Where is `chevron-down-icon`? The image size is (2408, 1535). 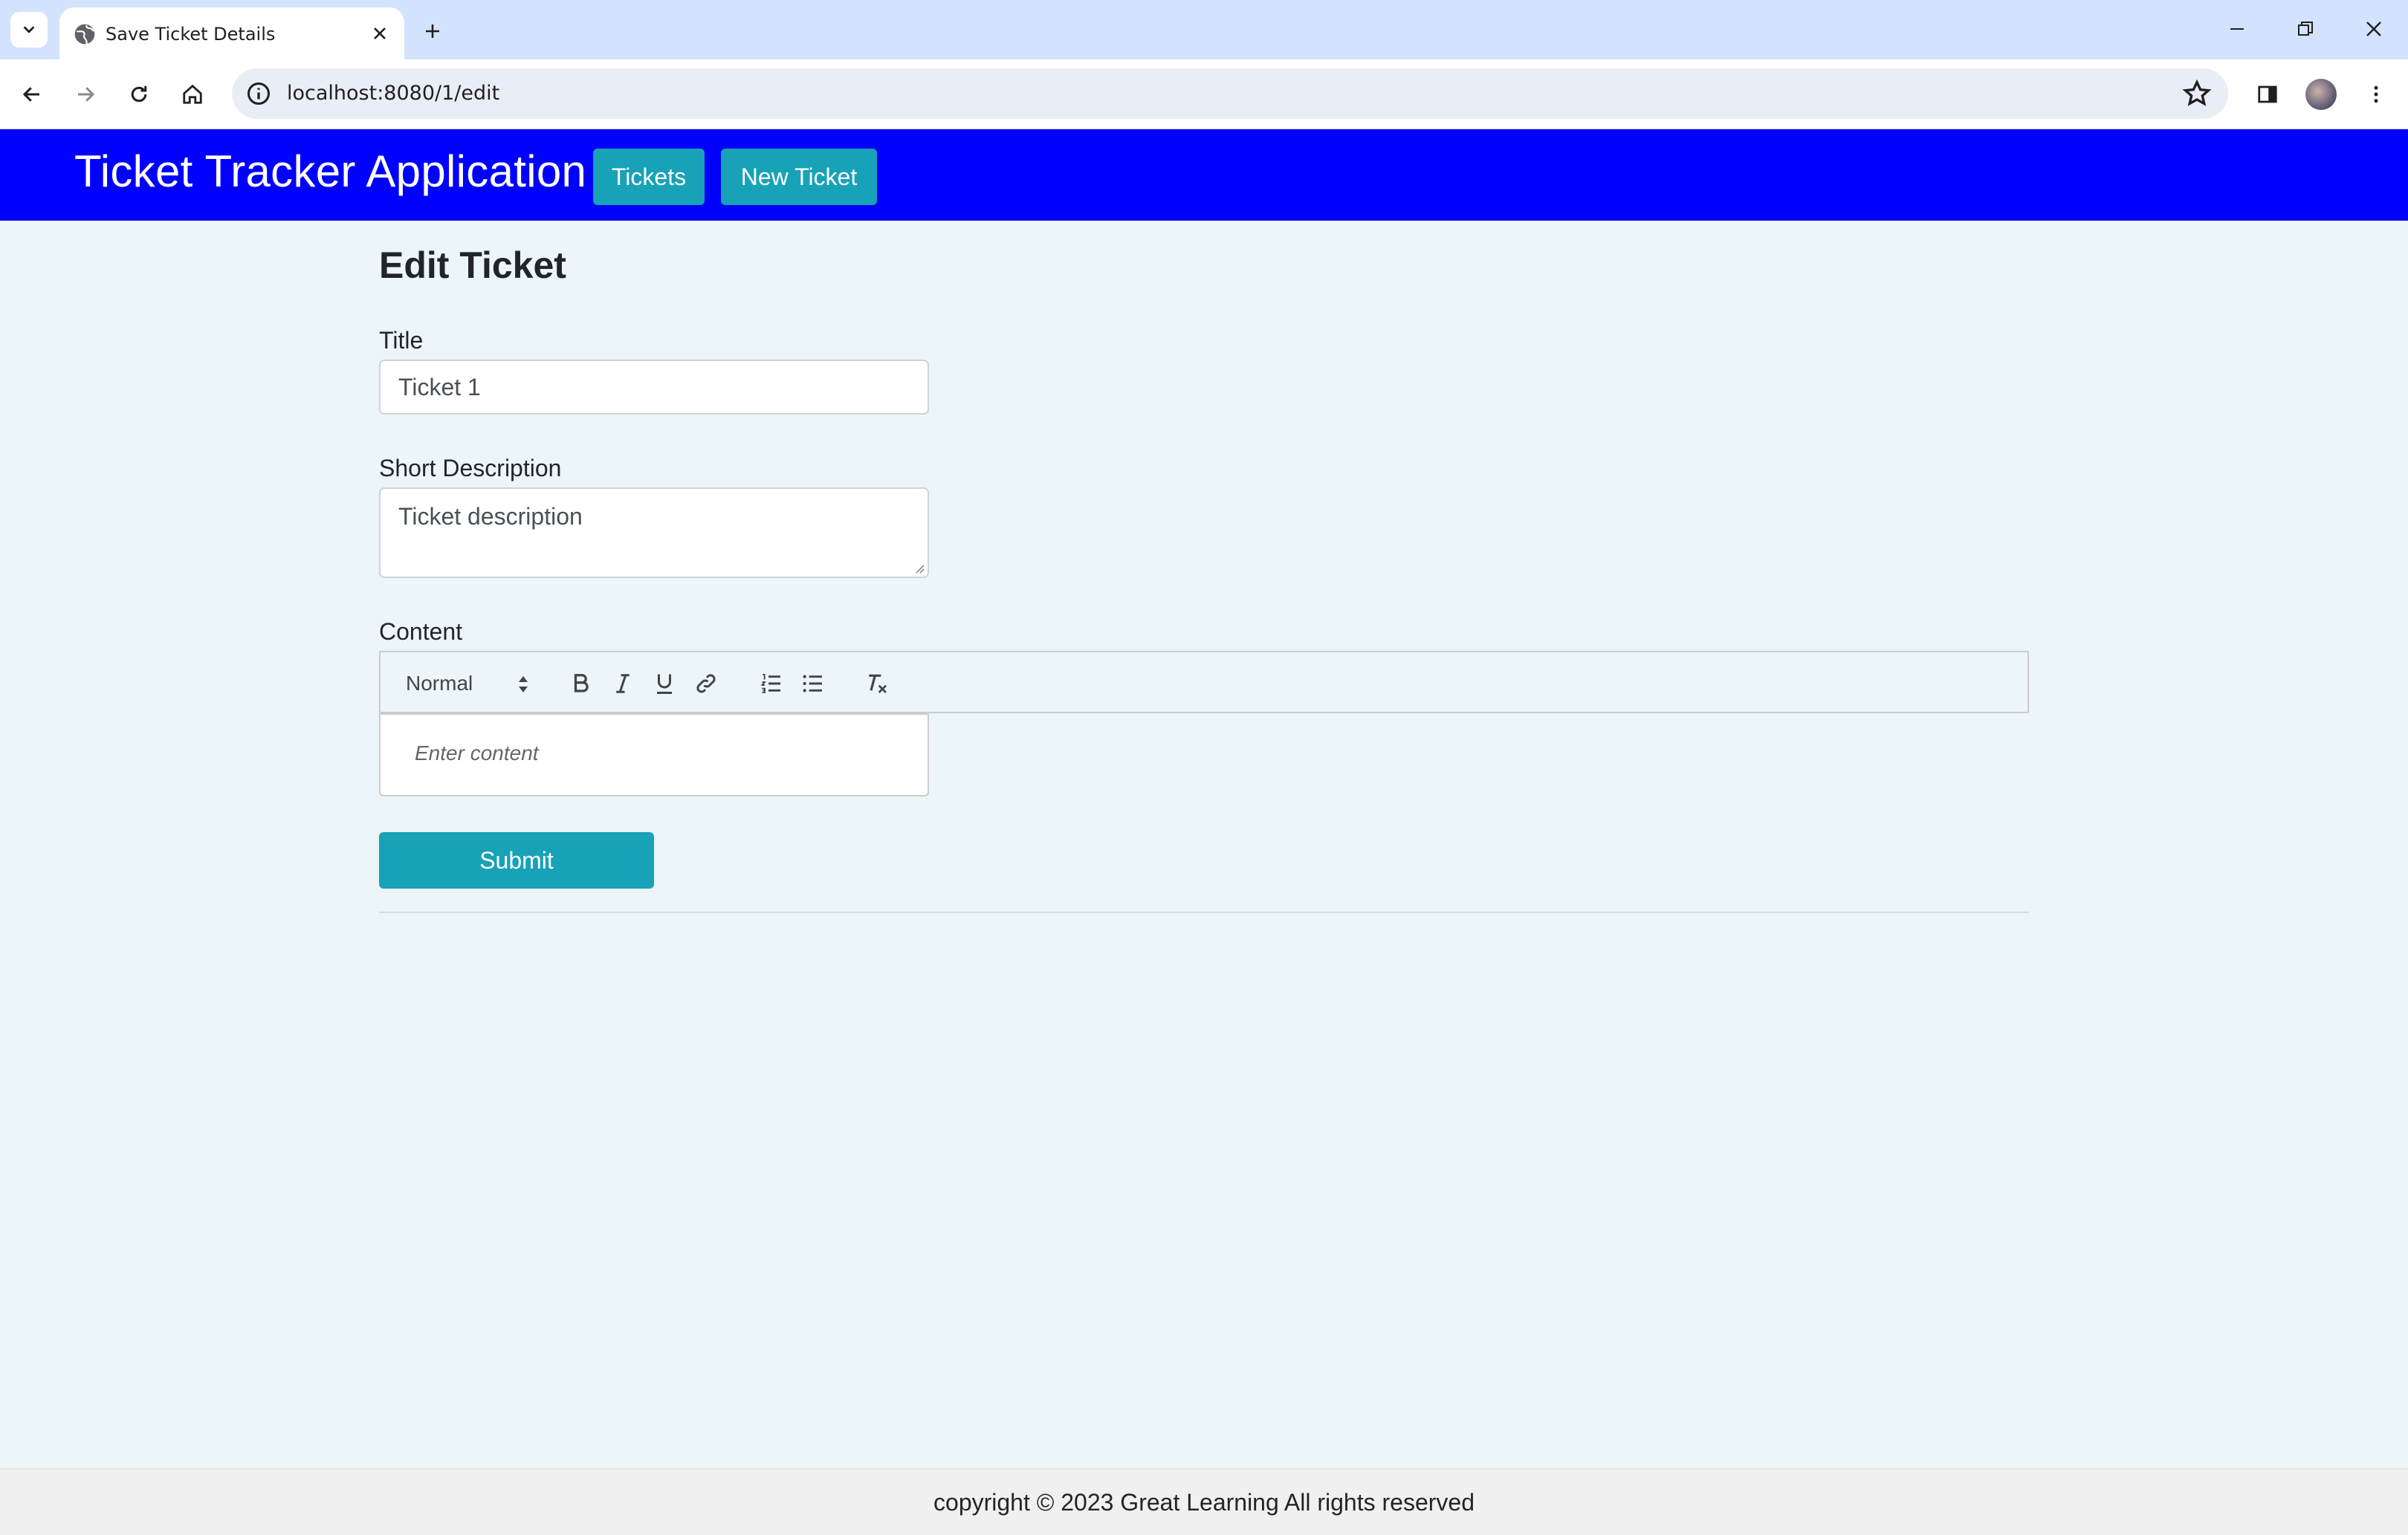
chevron-down-icon is located at coordinates (29, 29).